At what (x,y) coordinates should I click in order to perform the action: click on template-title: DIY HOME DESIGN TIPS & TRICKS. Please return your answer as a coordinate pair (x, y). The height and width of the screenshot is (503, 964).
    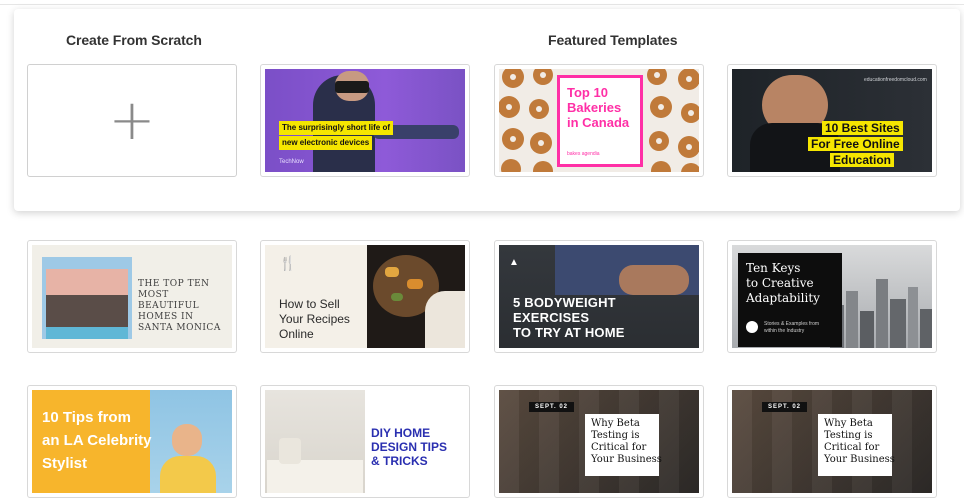
    Looking at the image, I should click on (409, 447).